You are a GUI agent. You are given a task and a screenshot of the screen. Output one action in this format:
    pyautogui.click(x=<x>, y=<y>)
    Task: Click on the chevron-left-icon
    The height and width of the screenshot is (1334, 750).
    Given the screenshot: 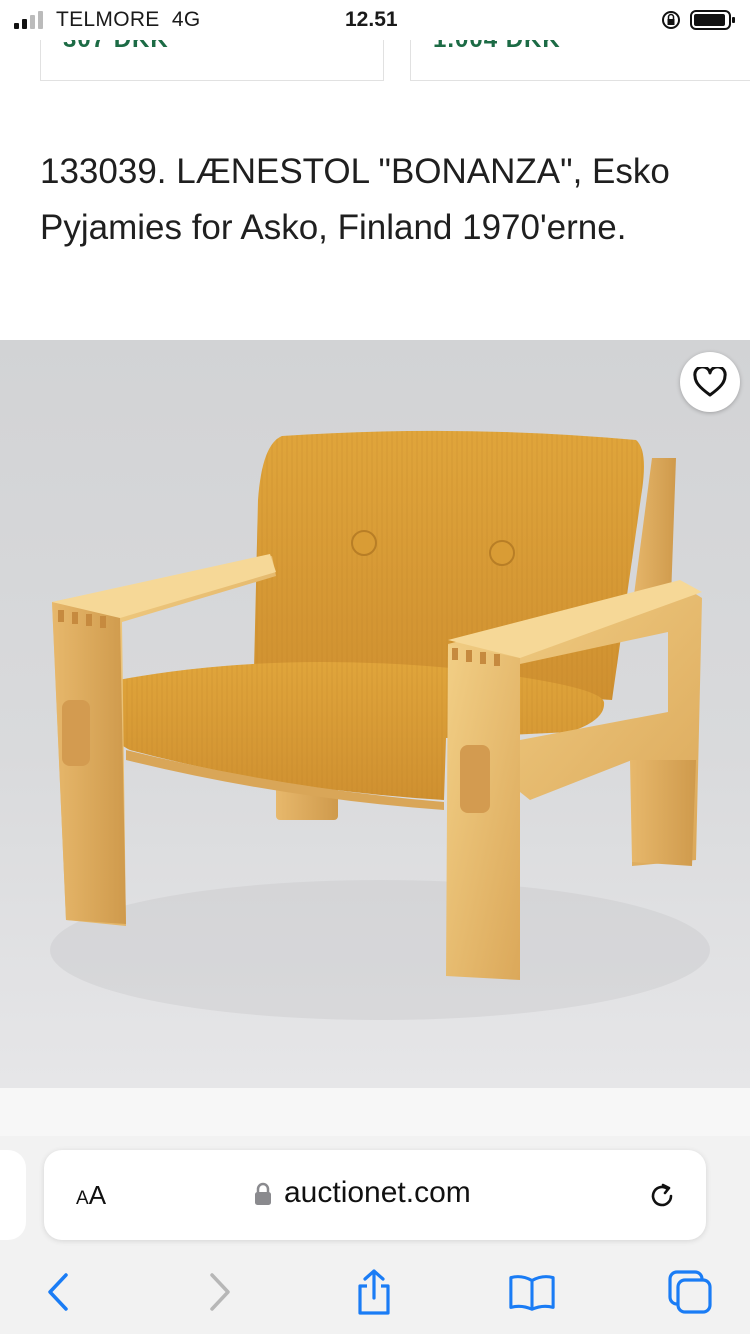 What is the action you would take?
    pyautogui.click(x=58, y=1292)
    